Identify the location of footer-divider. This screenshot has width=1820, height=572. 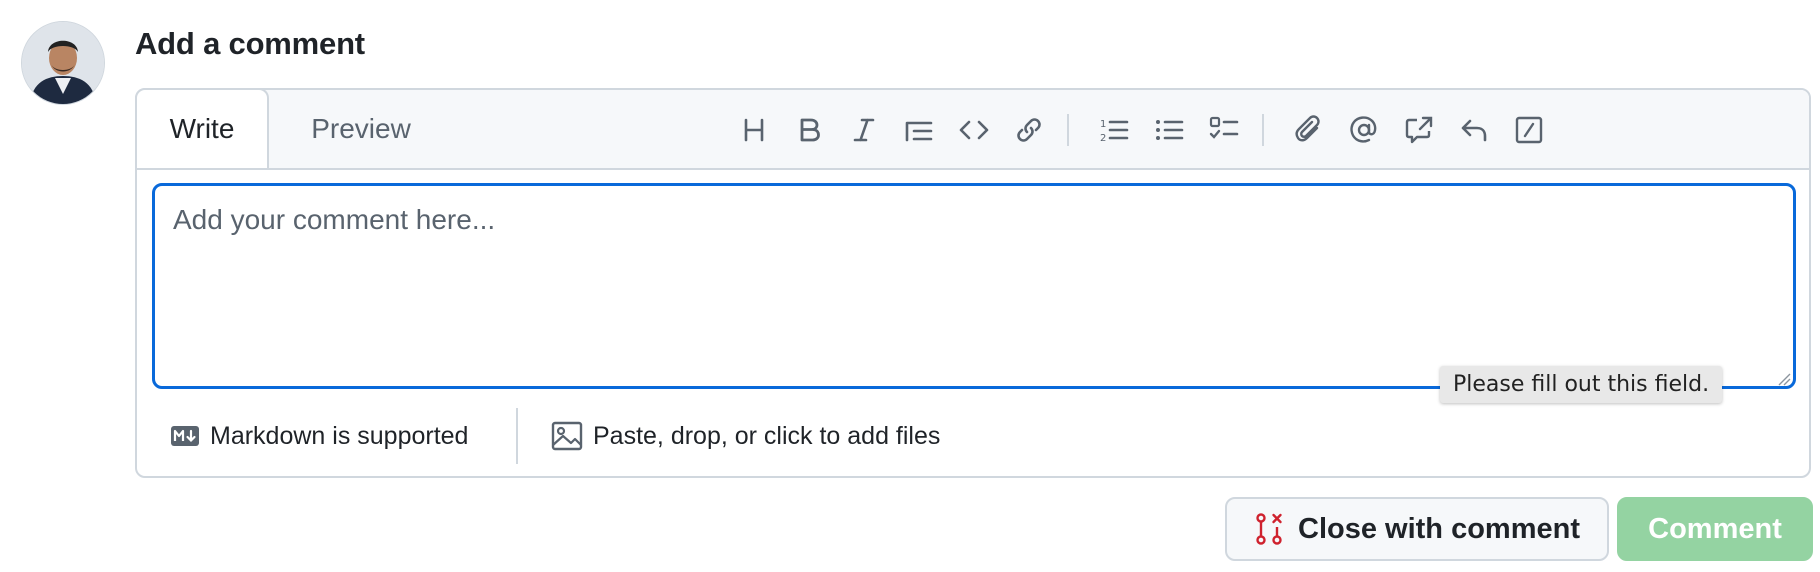
(517, 436).